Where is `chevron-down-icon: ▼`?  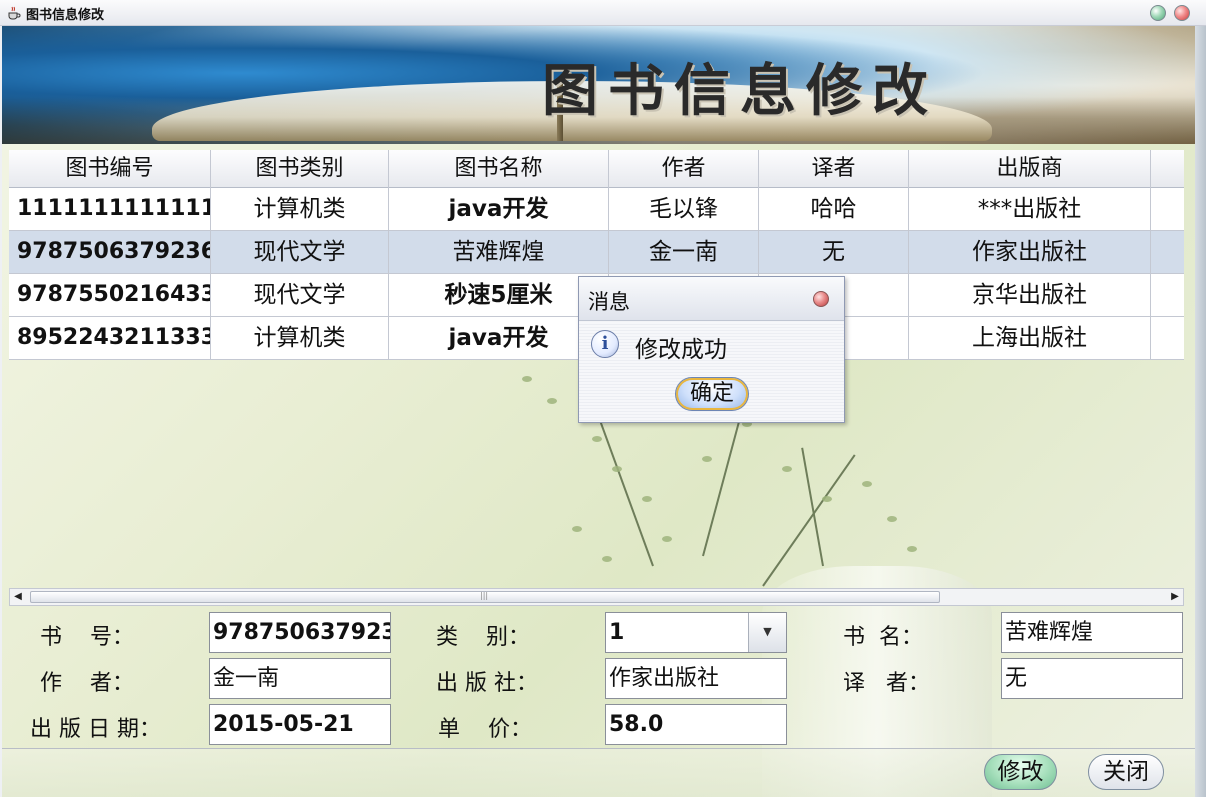 chevron-down-icon: ▼ is located at coordinates (767, 632).